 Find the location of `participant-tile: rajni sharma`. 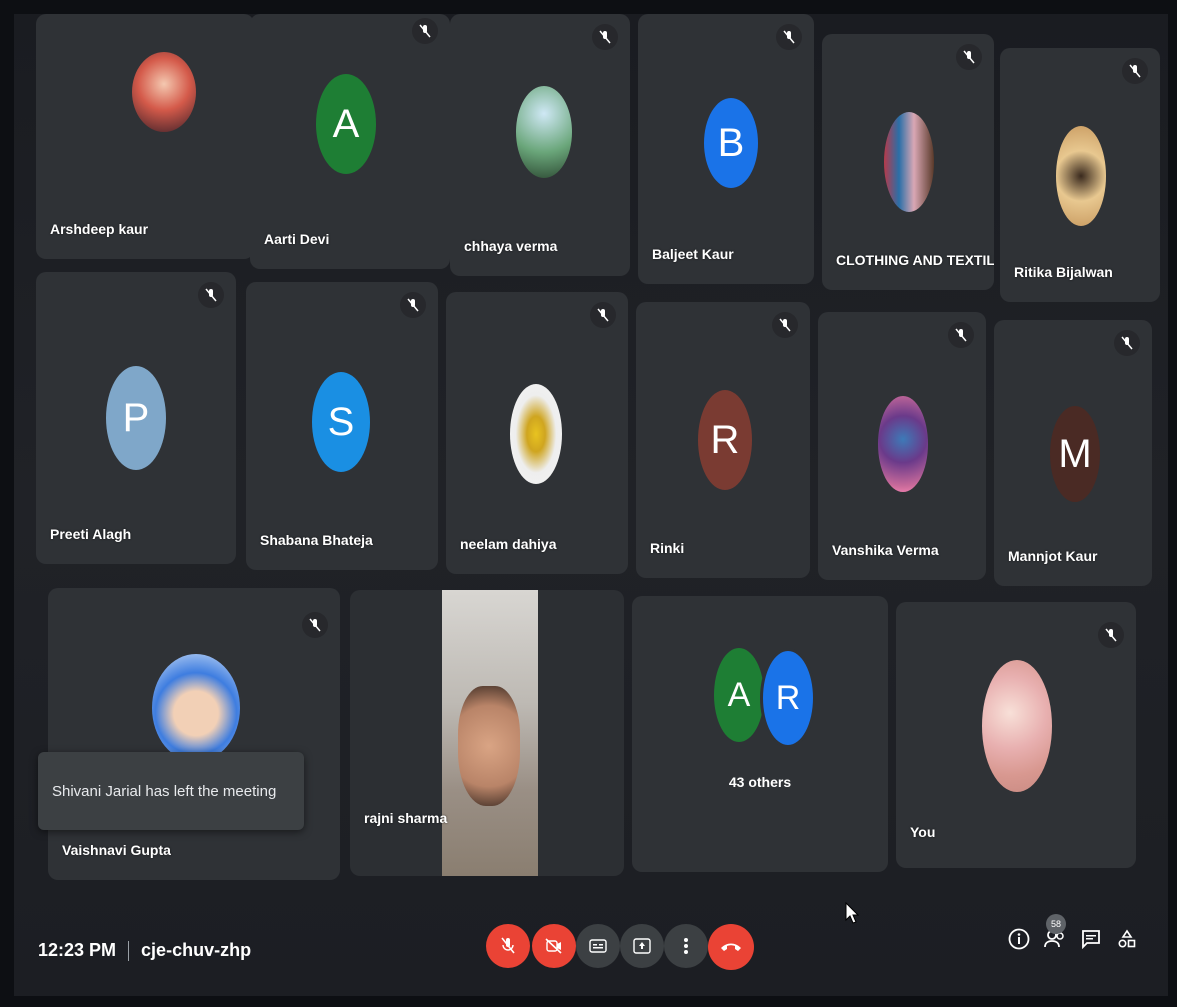

participant-tile: rajni sharma is located at coordinates (487, 733).